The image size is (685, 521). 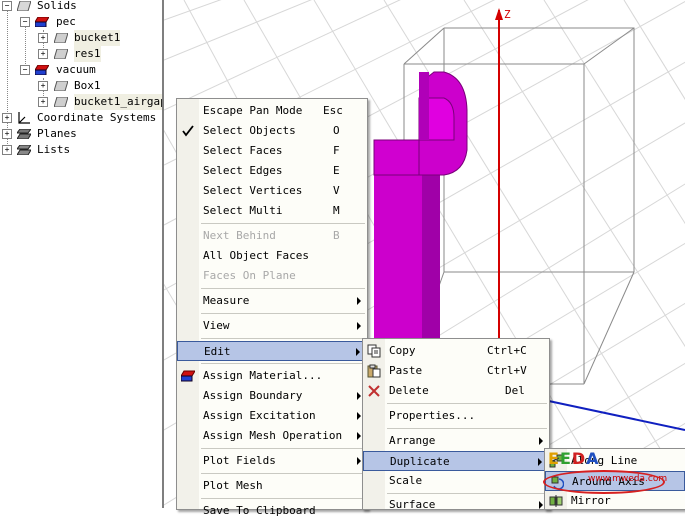 What do you see at coordinates (374, 371) in the screenshot?
I see `paste-icon` at bounding box center [374, 371].